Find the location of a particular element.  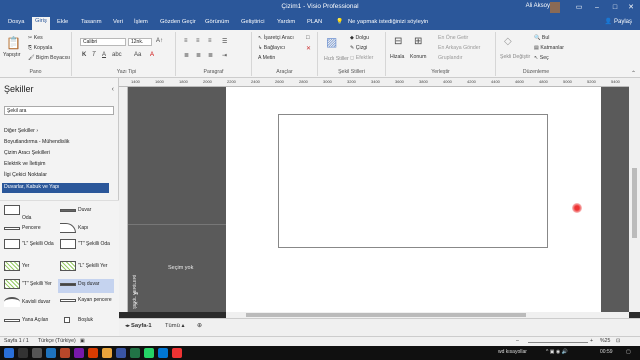

share-button: 👤 Paylaş is located at coordinates (618, 21).